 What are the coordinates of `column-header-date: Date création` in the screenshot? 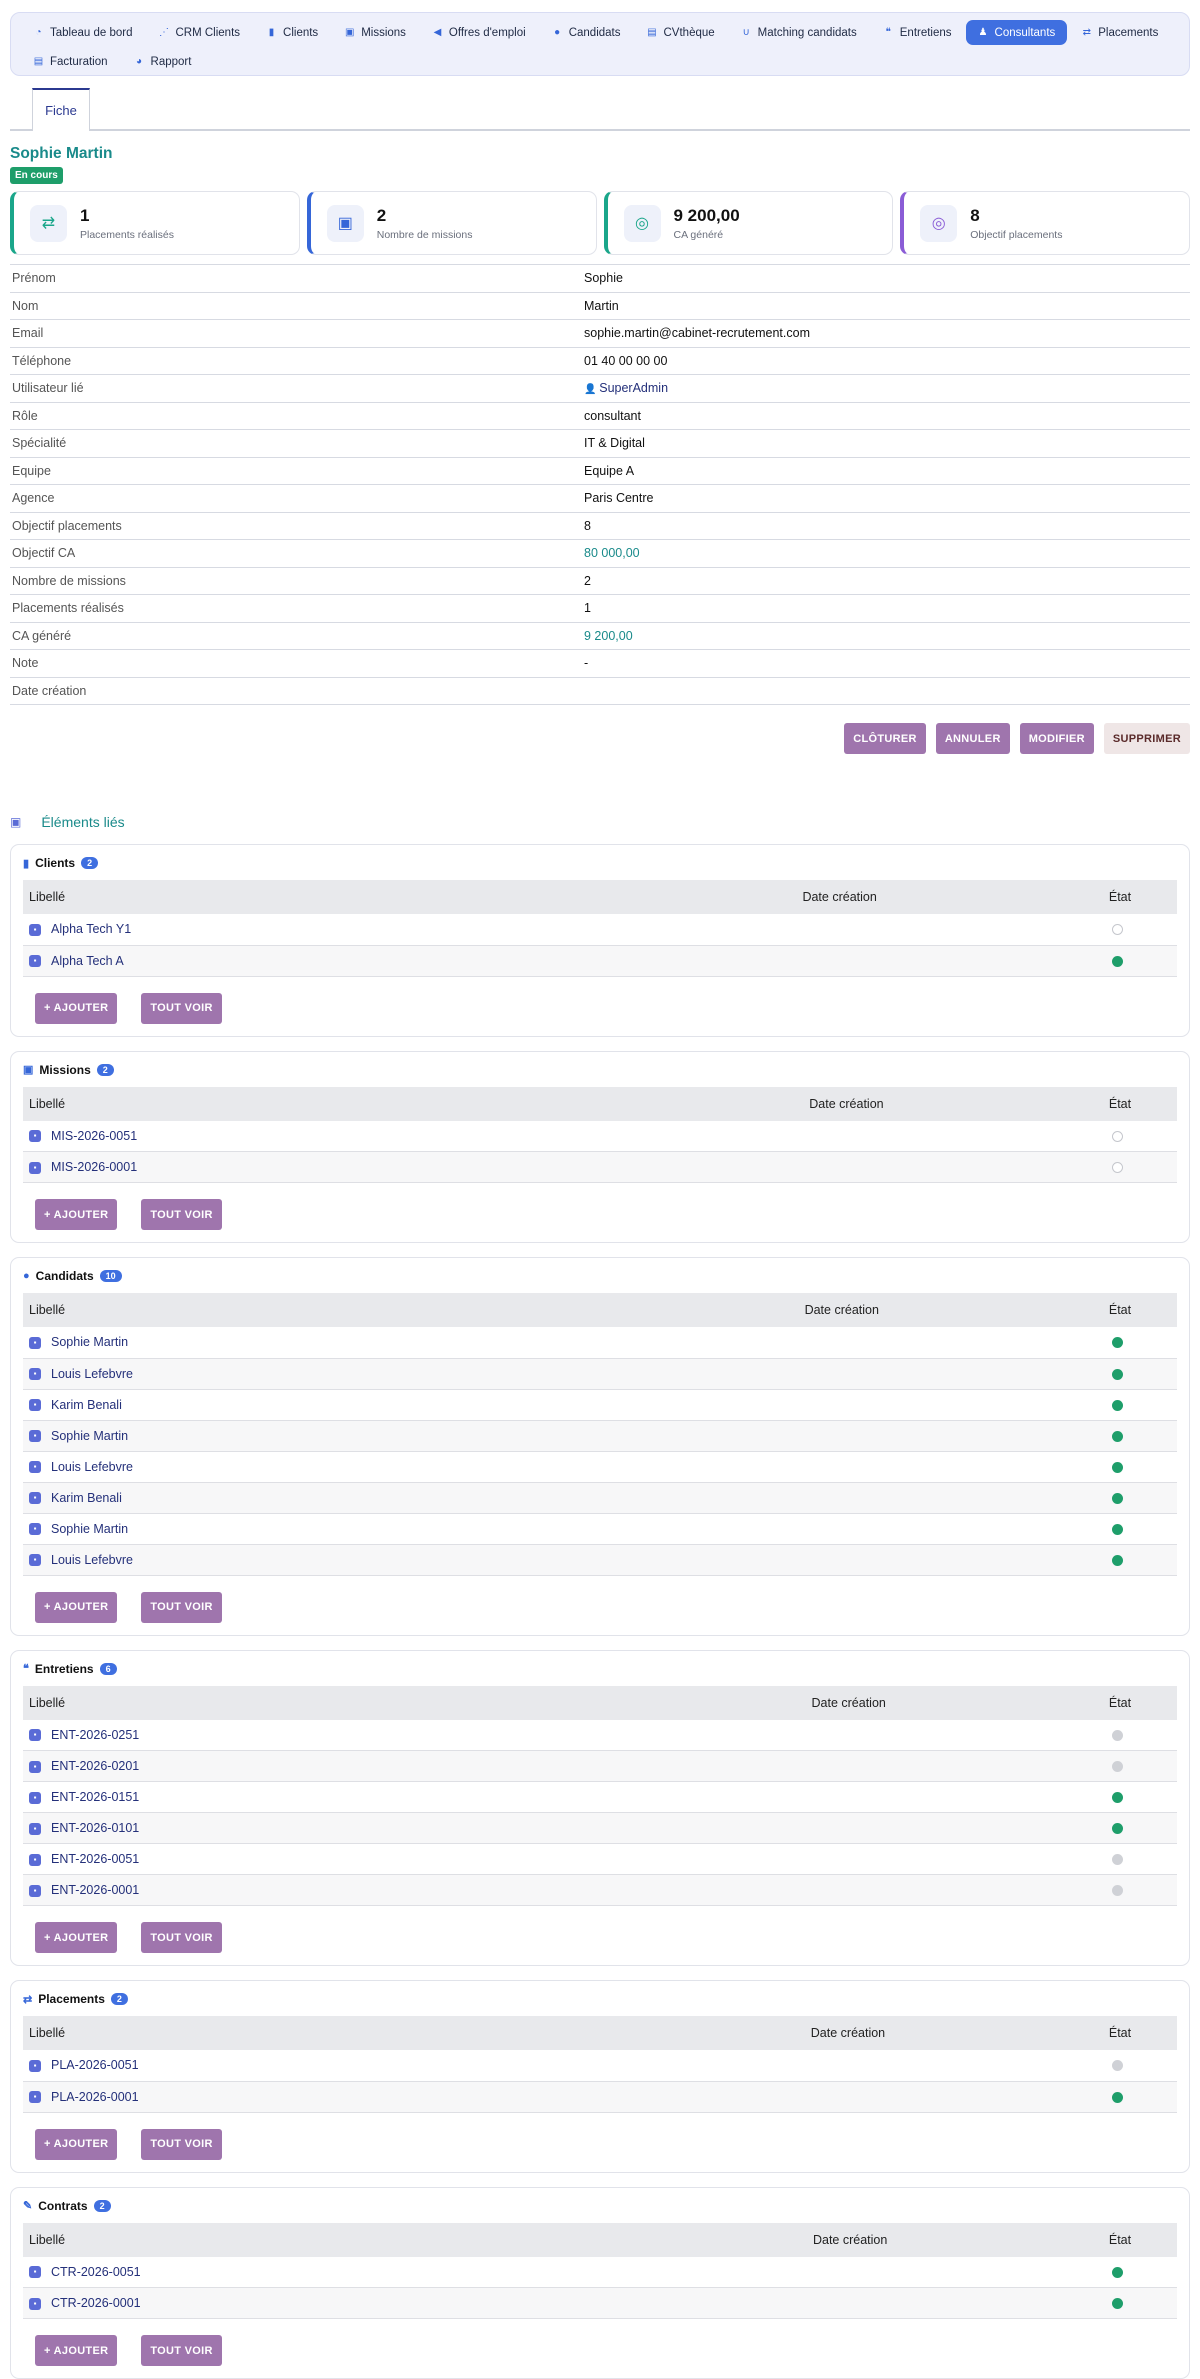 It's located at (839, 1310).